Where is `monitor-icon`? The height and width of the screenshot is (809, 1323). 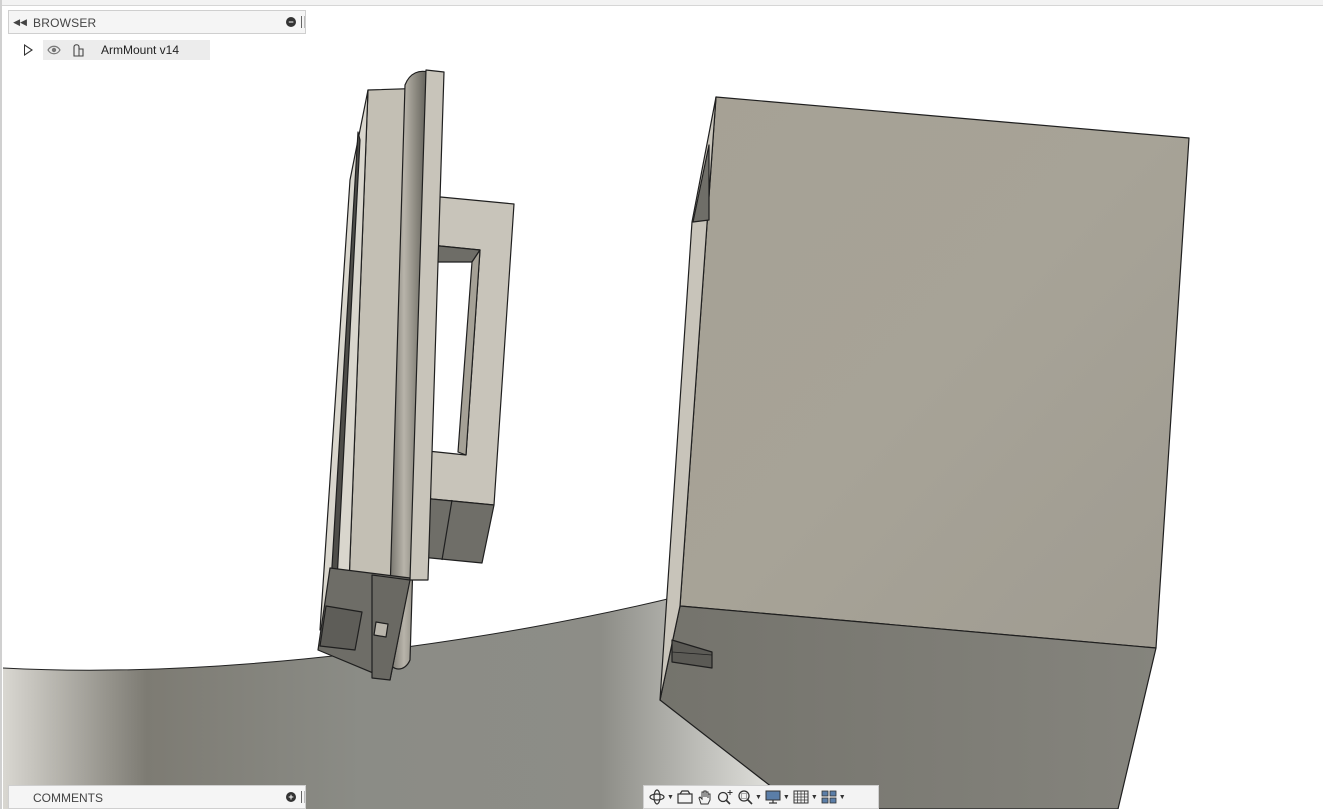 monitor-icon is located at coordinates (773, 797).